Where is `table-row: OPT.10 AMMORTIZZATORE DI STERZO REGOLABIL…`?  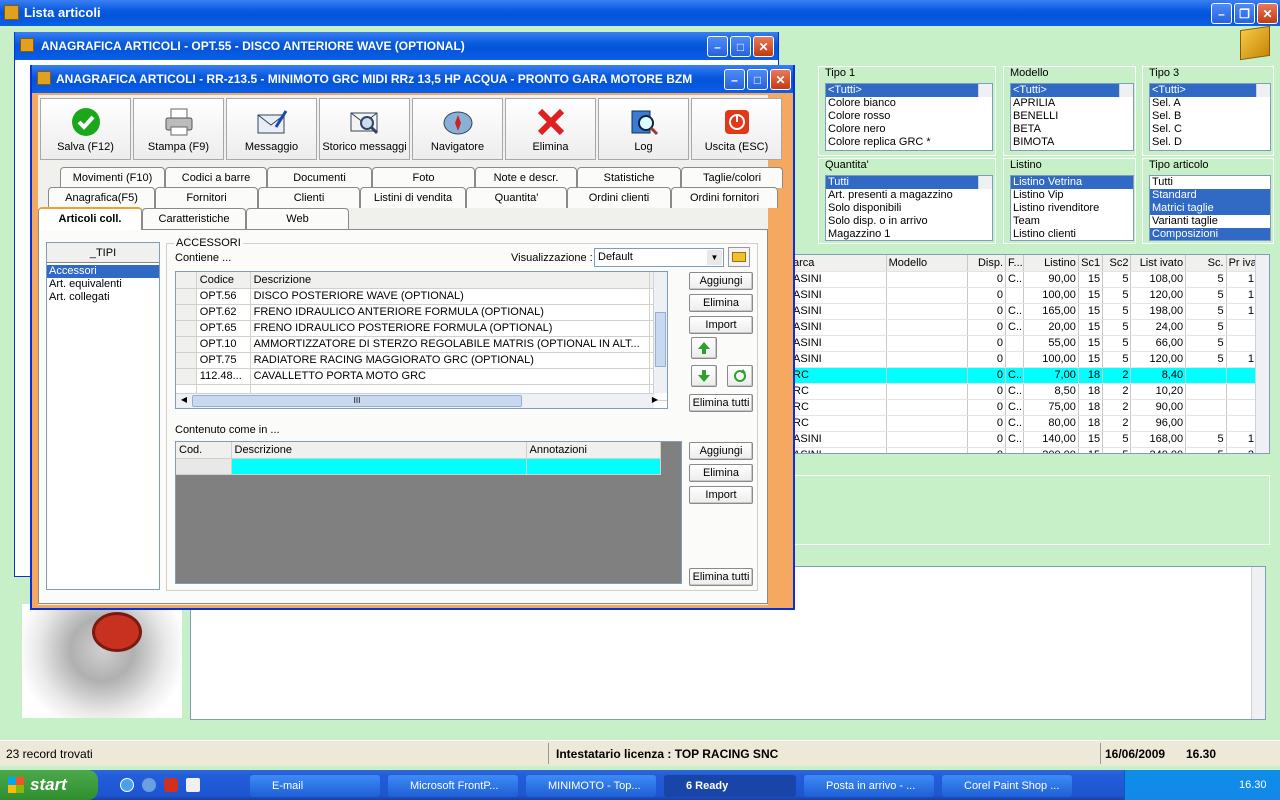
table-row: OPT.10 AMMORTIZZATORE DI STERZO REGOLABIL… is located at coordinates (421, 344).